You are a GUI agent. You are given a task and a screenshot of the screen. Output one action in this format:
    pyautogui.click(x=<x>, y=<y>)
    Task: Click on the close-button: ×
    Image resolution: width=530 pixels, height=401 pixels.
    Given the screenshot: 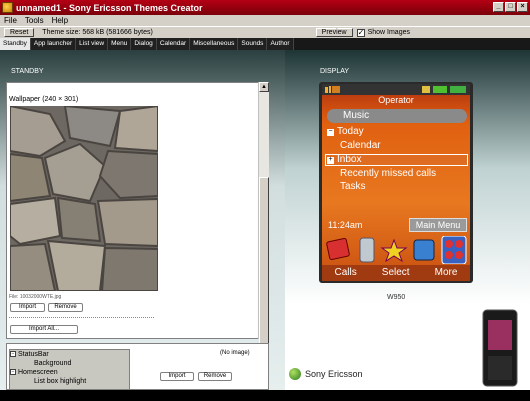 What is the action you would take?
    pyautogui.click(x=522, y=7)
    